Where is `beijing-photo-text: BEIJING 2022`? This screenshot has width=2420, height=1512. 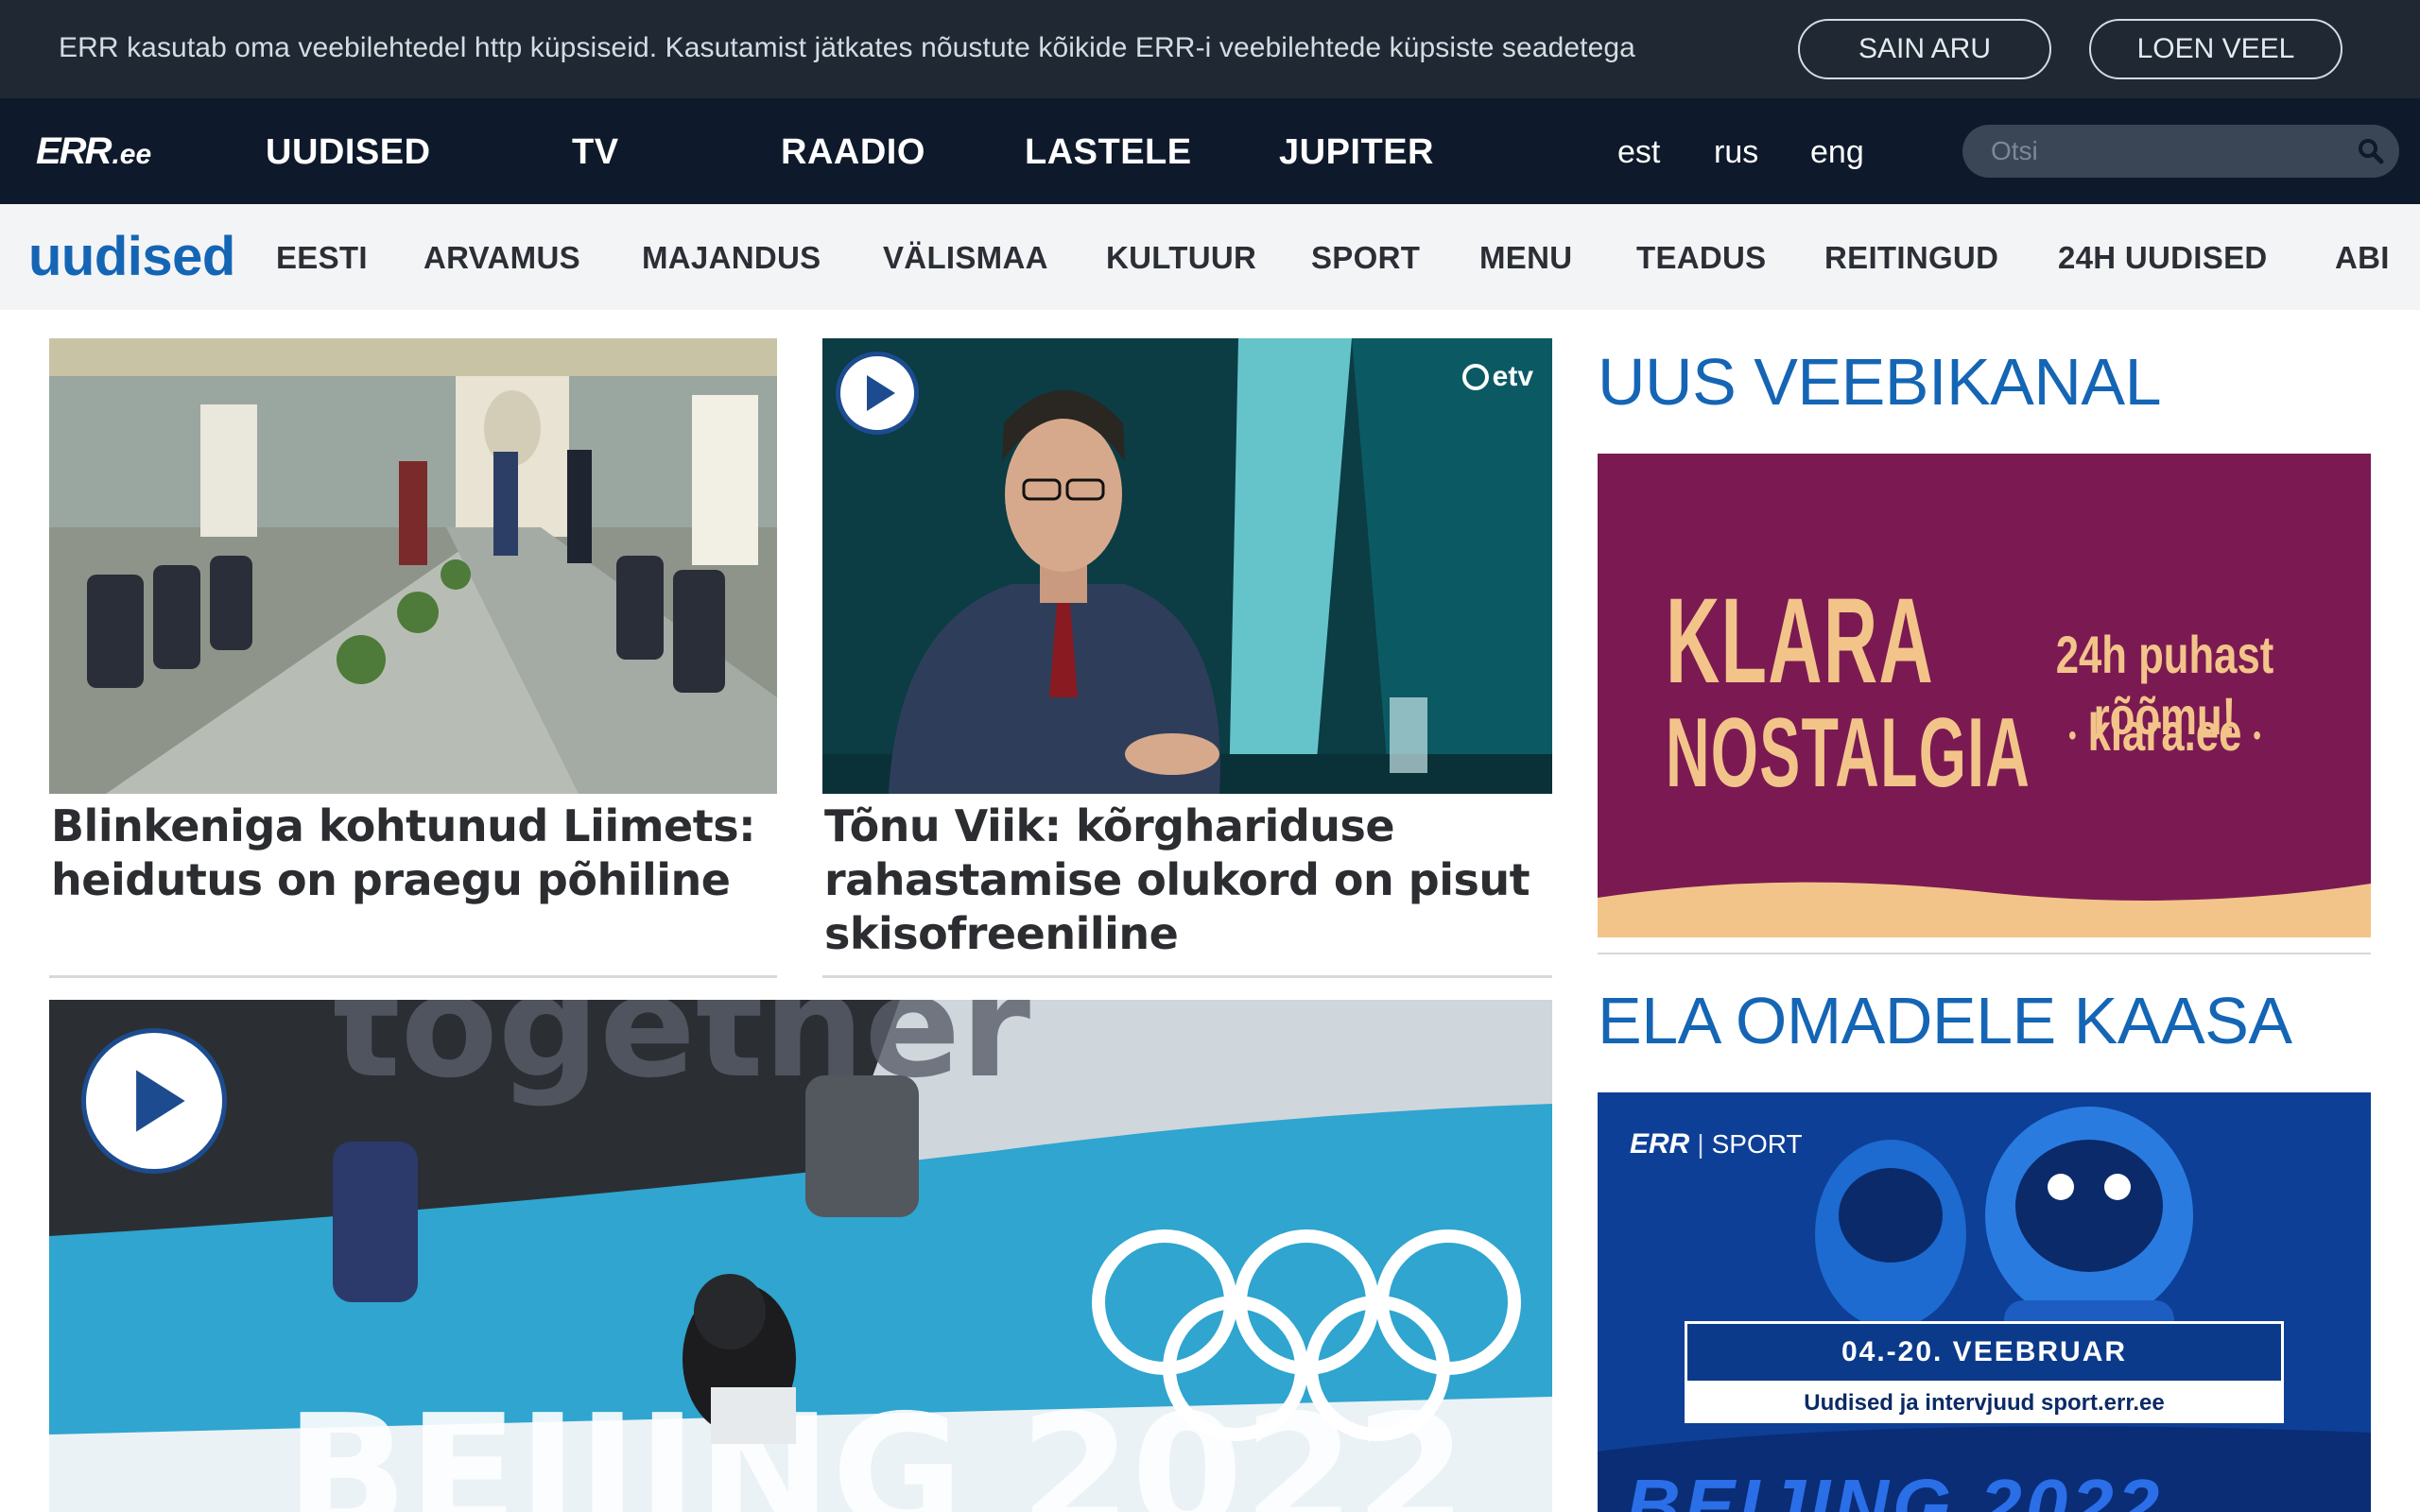
beijing-photo-text: BEIJING 2022 is located at coordinates (876, 1446).